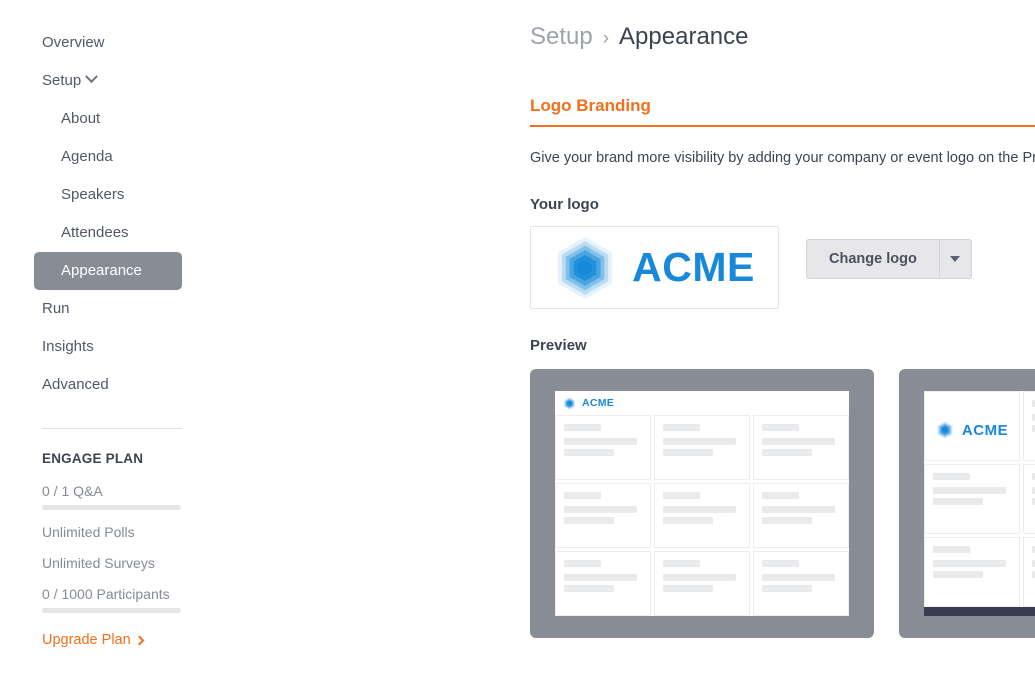  Describe the element at coordinates (561, 36) in the screenshot. I see `breadcrumb-parent: Setup` at that location.